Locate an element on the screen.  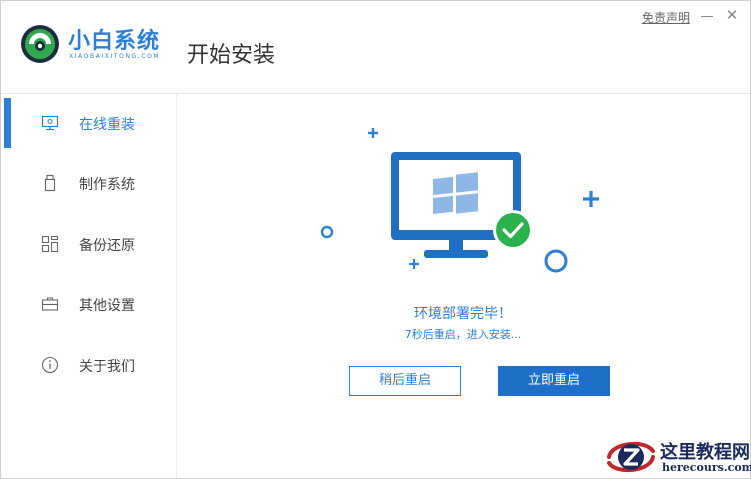
sidebar-item-other-settings: 其他设置 is located at coordinates (88, 304).